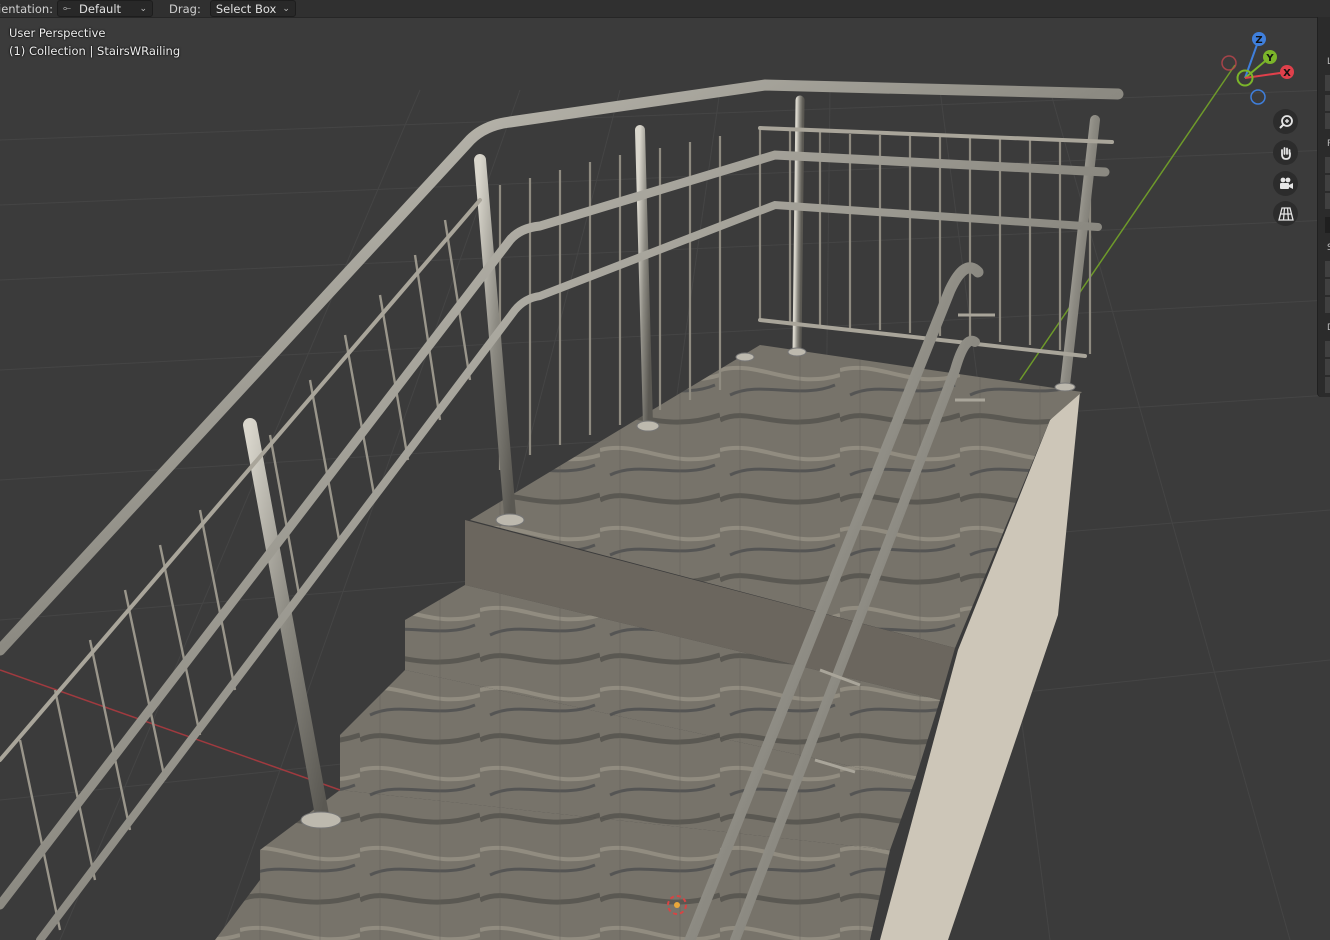 The image size is (1330, 940). I want to click on view-name-text: User Perspective, so click(57, 33).